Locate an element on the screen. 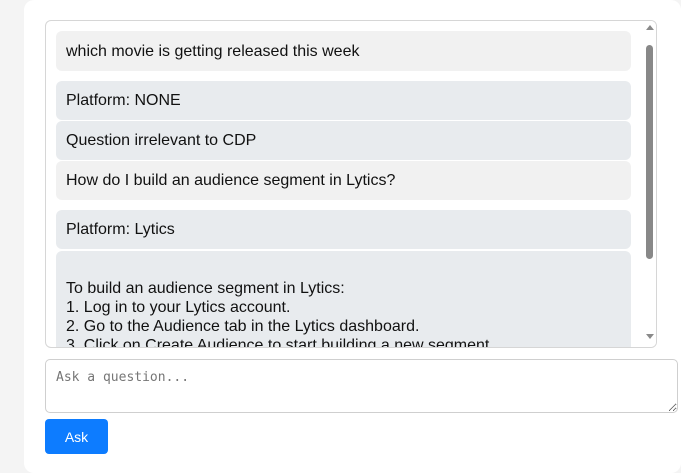  scroll-thumb is located at coordinates (649, 152).